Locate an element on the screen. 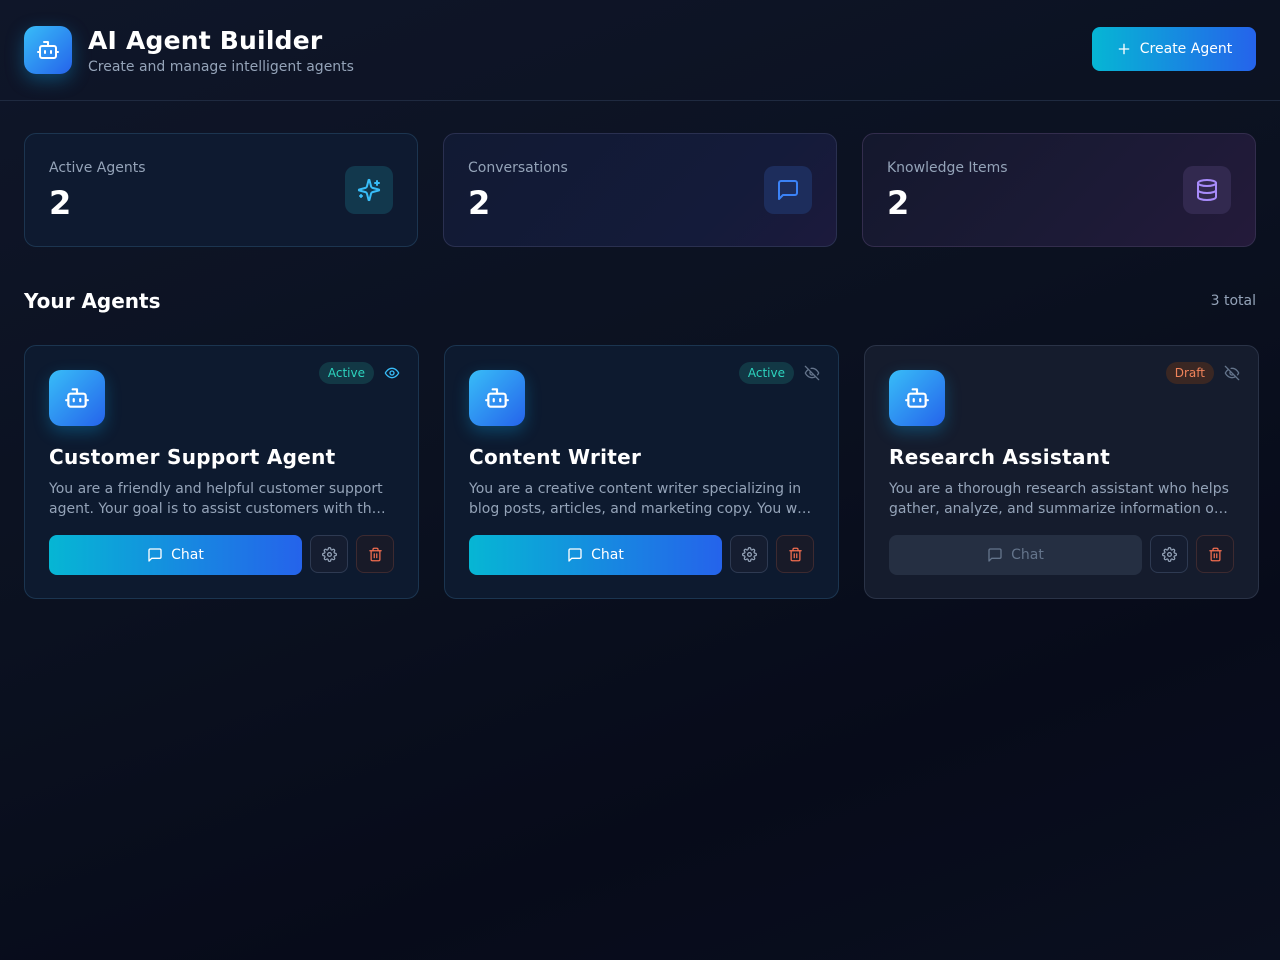  stat-label: Active Agents is located at coordinates (97, 168).